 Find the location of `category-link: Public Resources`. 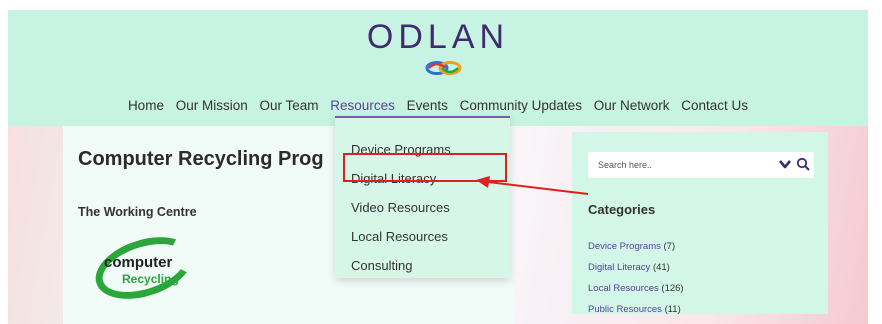

category-link: Public Resources is located at coordinates (625, 309).